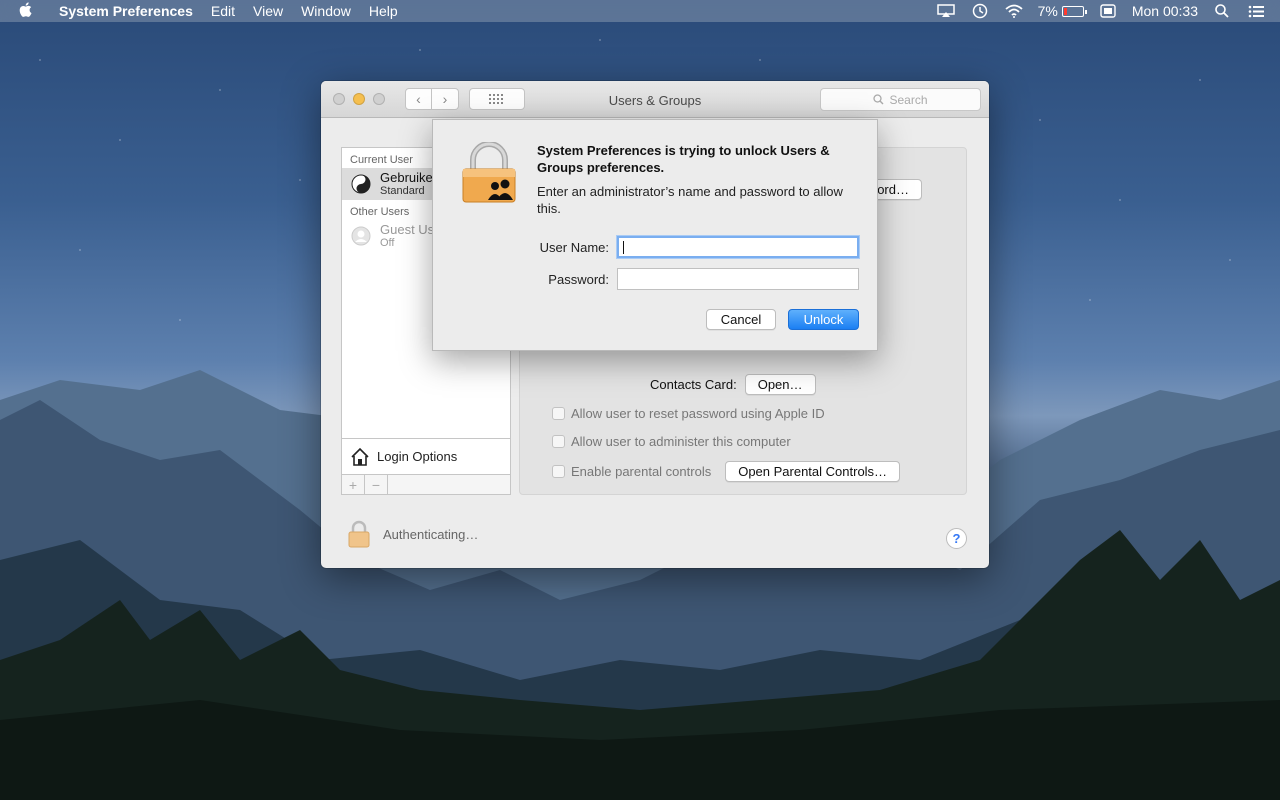  I want to click on menu-help: Help, so click(383, 11).